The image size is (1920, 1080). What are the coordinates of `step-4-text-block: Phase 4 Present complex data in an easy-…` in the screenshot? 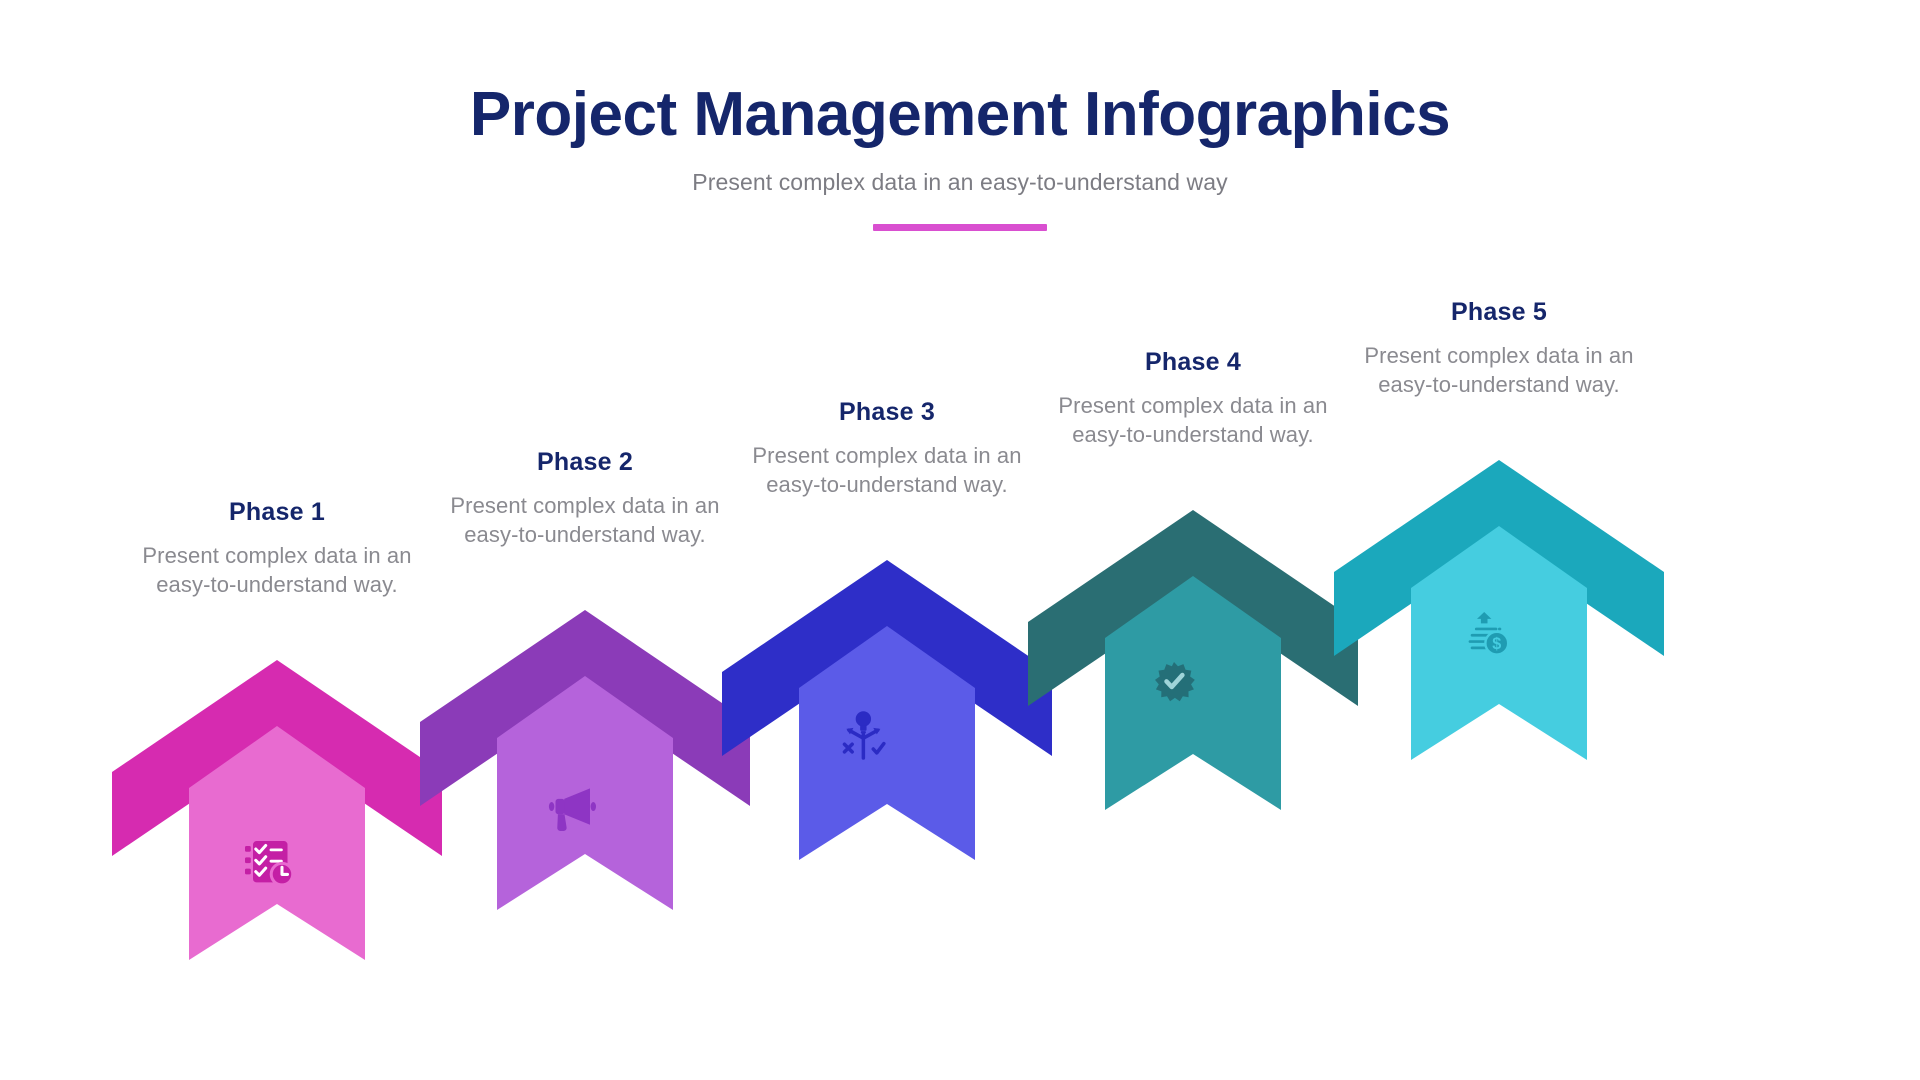 It's located at (1193, 398).